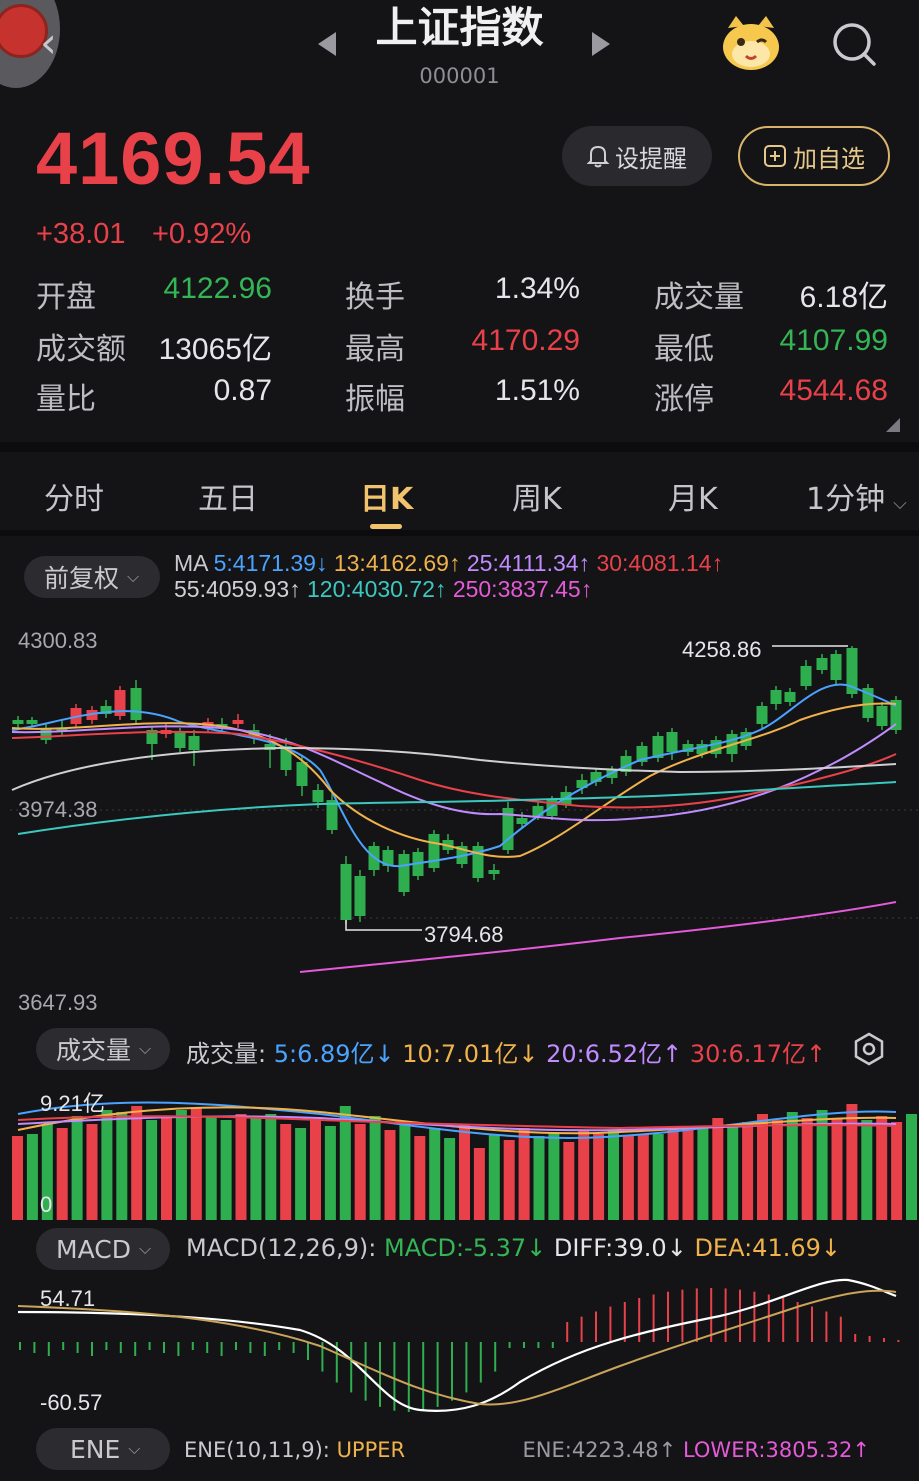 The height and width of the screenshot is (1481, 919). Describe the element at coordinates (81, 234) in the screenshot. I see `price-change: +38.01` at that location.